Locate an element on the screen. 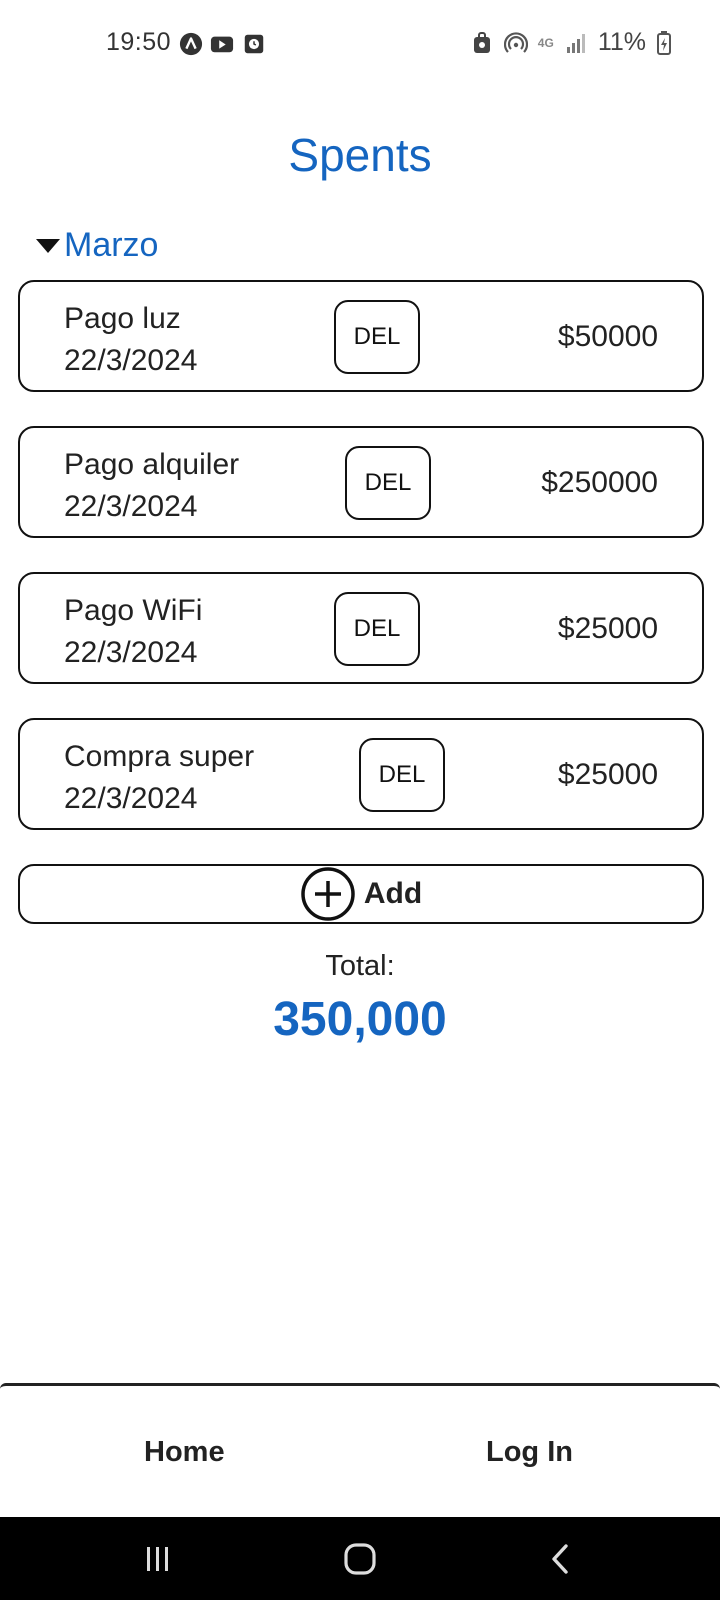 The image size is (720, 1600). expense-card: Pago WiFi 22/3/2024 DEL $25000 is located at coordinates (361, 628).